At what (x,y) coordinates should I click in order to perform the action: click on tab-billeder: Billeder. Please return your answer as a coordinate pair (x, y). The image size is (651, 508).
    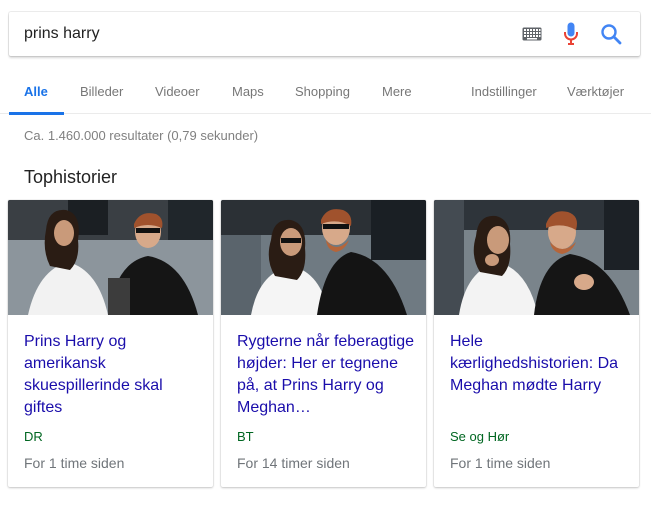
    Looking at the image, I should click on (101, 91).